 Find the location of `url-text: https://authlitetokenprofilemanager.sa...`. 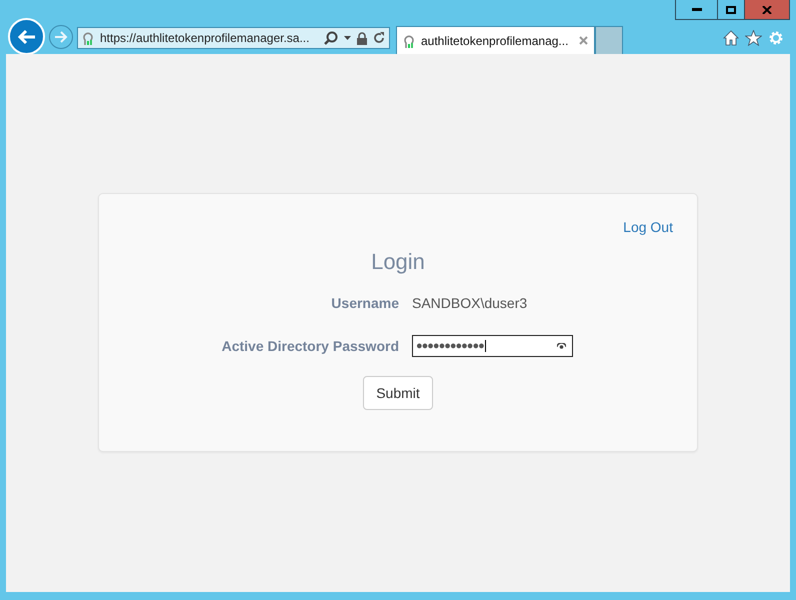

url-text: https://authlitetokenprofilemanager.sa... is located at coordinates (205, 38).